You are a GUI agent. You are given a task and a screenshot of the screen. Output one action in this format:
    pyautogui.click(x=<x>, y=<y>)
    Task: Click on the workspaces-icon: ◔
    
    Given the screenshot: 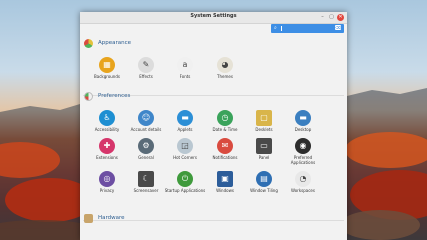 What is the action you would take?
    pyautogui.click(x=303, y=179)
    